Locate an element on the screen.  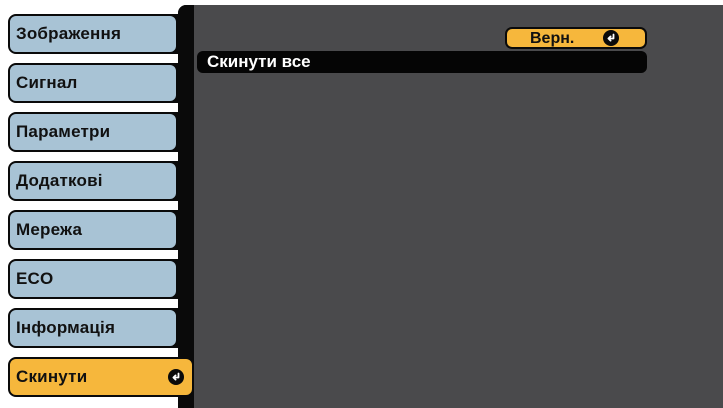
menu-item-reset: Скинути is located at coordinates (101, 377).